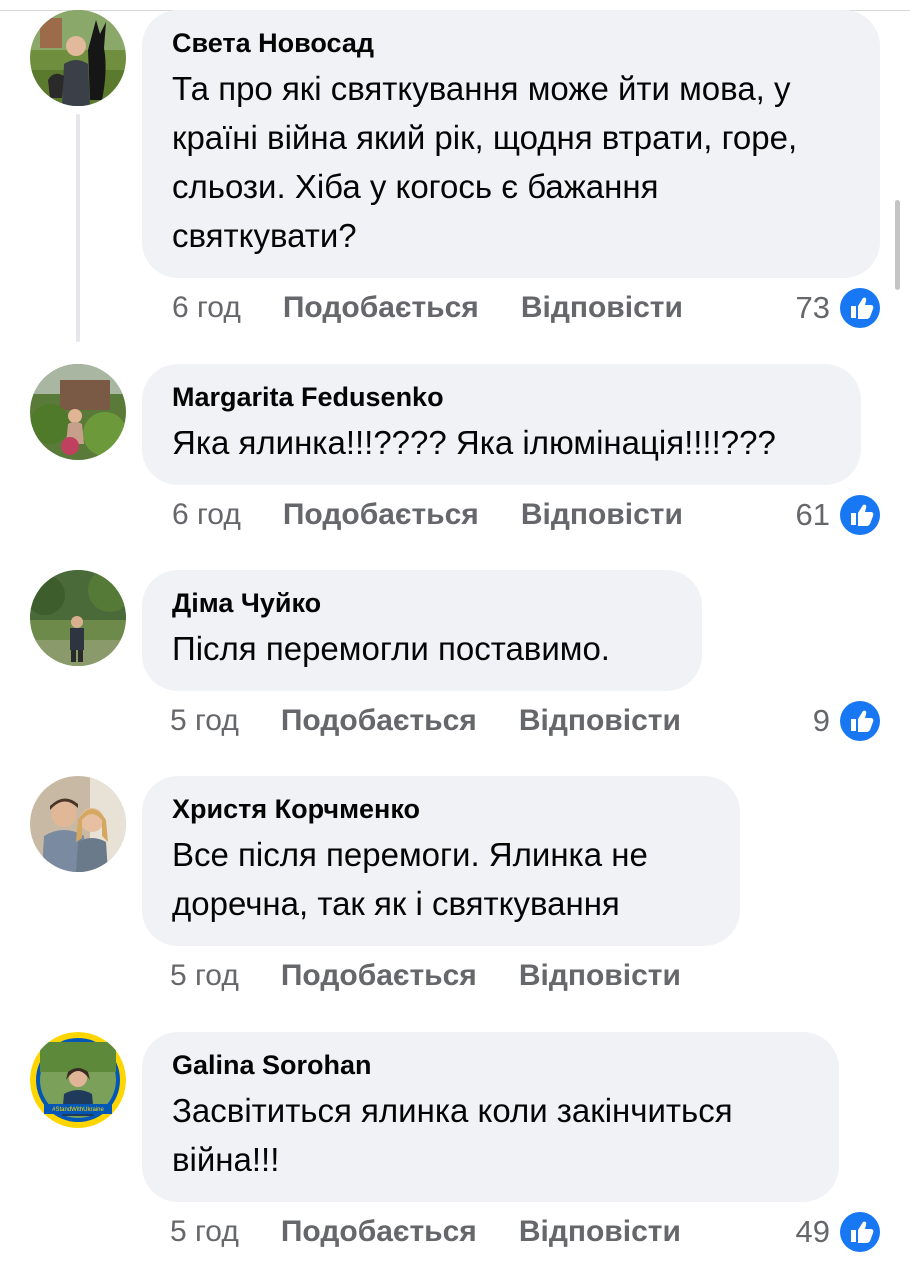  I want to click on avatar: #StandWithUkraine, so click(78, 1080).